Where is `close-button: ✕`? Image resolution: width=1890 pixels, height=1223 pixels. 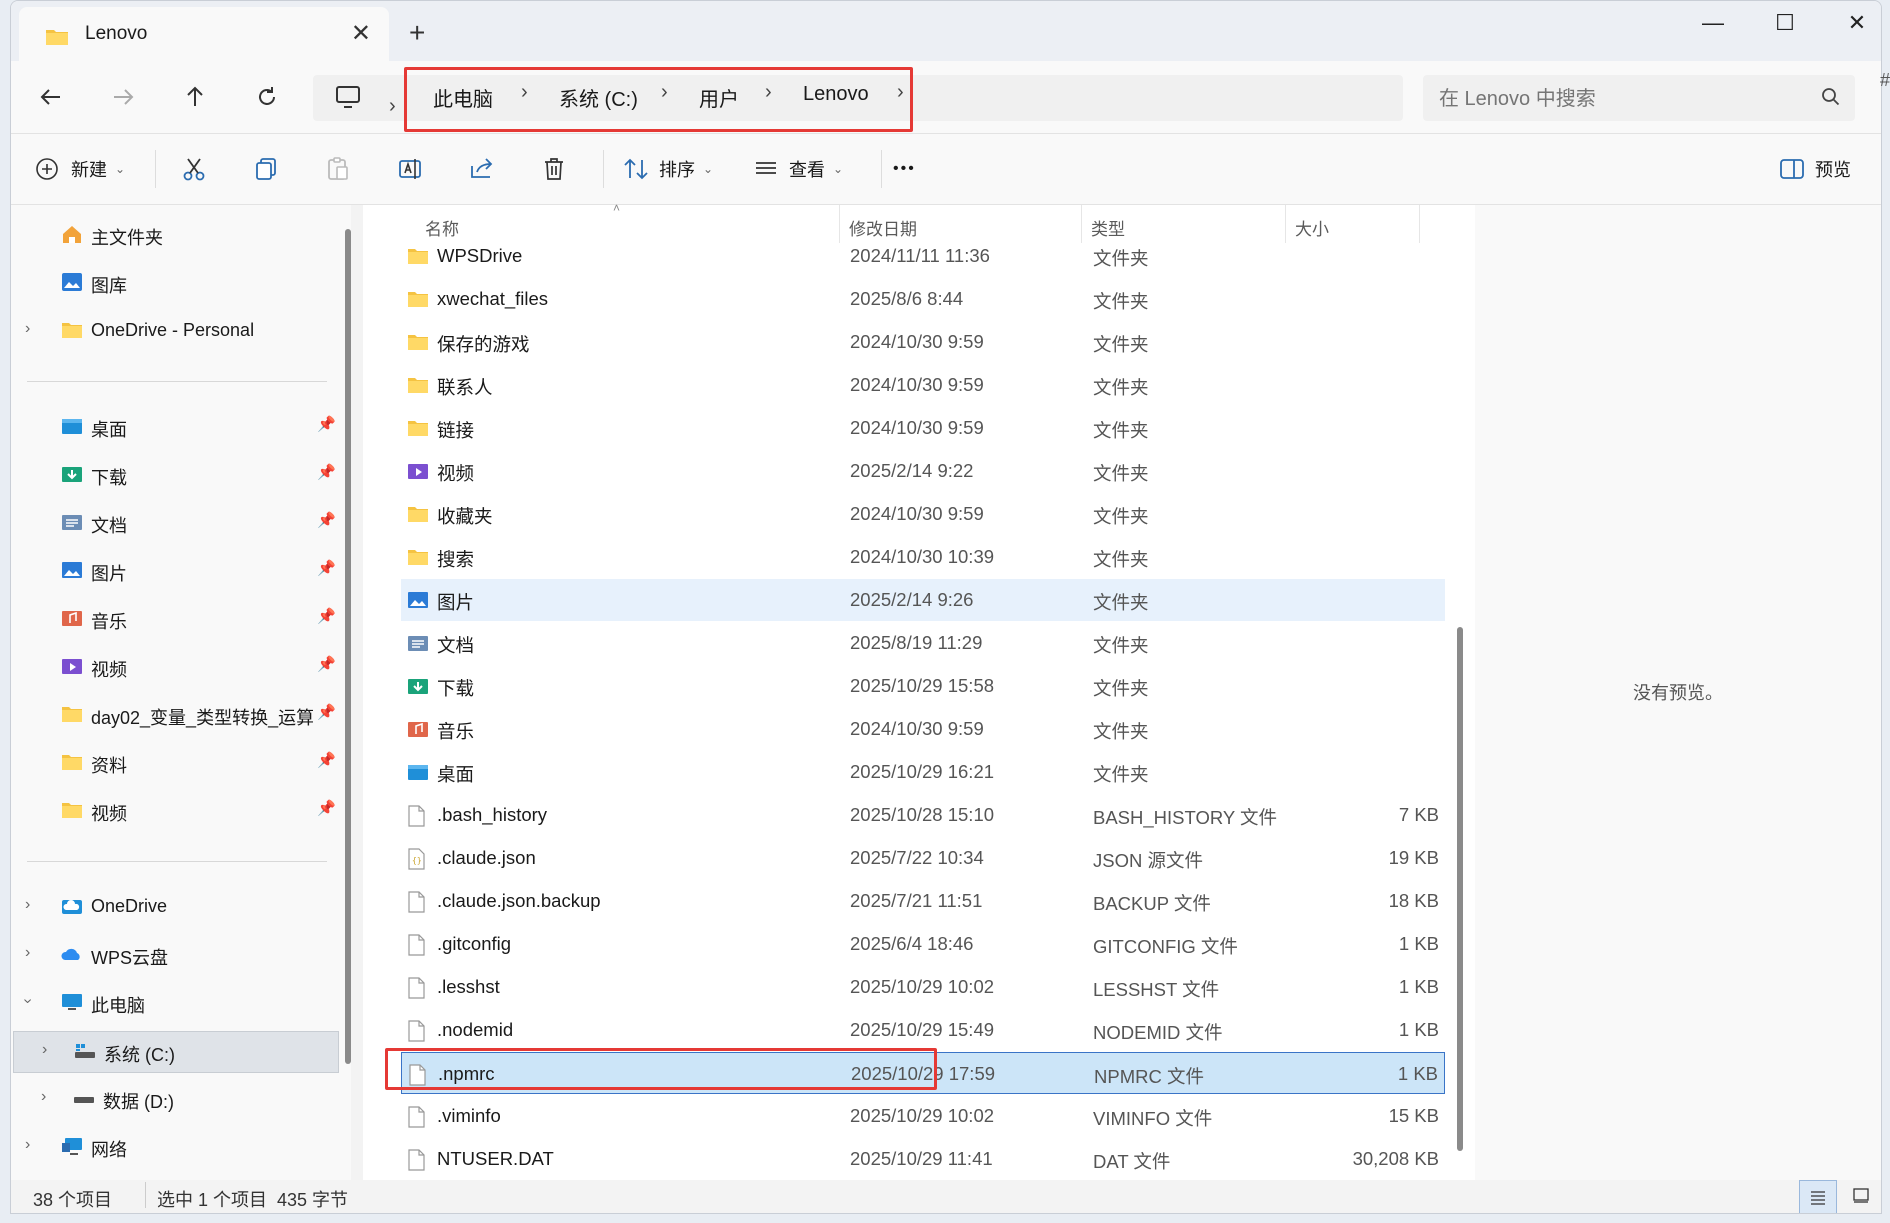
close-button: ✕ is located at coordinates (1851, 23).